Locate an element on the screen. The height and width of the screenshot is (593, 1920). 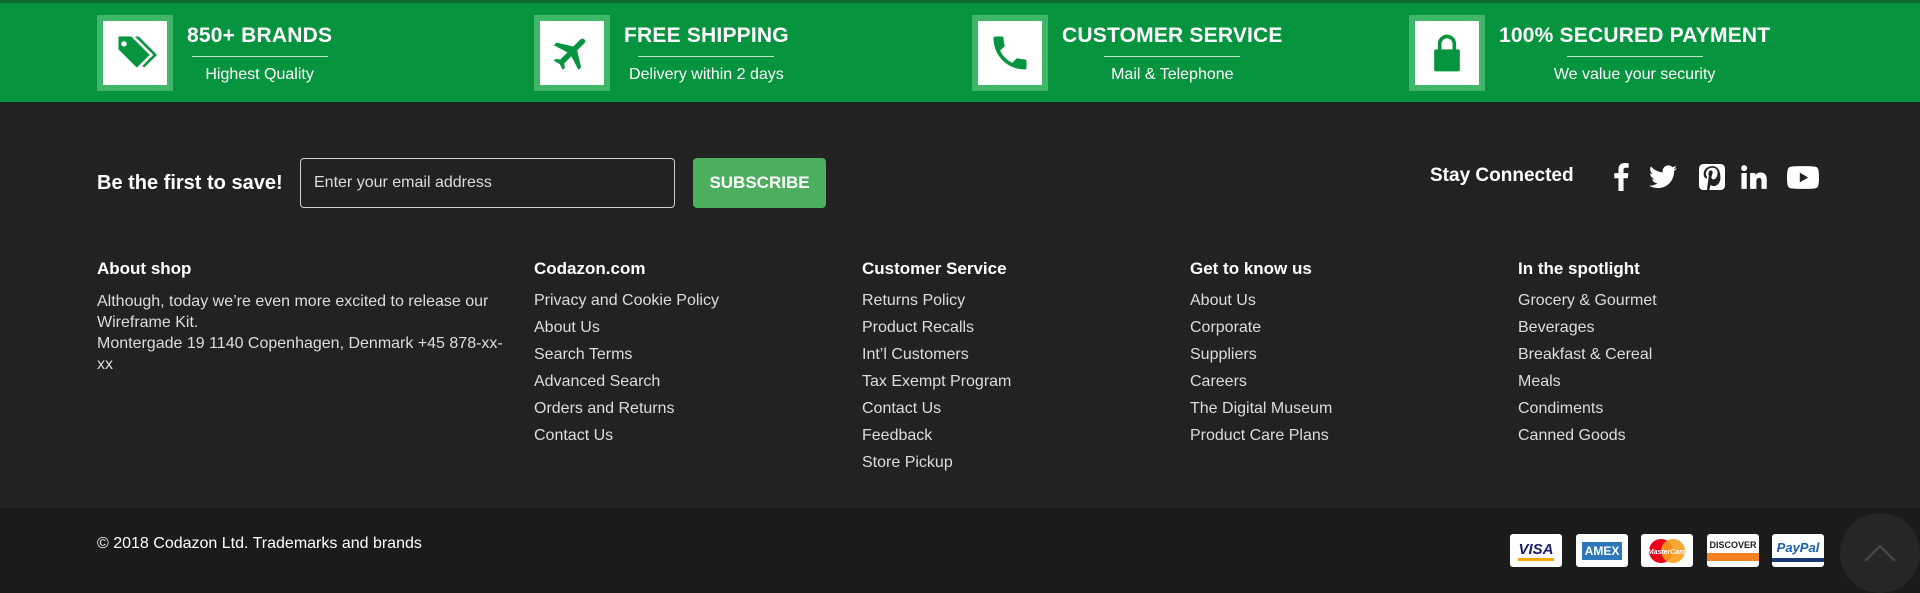
scroll-to-top-button is located at coordinates (1880, 553).